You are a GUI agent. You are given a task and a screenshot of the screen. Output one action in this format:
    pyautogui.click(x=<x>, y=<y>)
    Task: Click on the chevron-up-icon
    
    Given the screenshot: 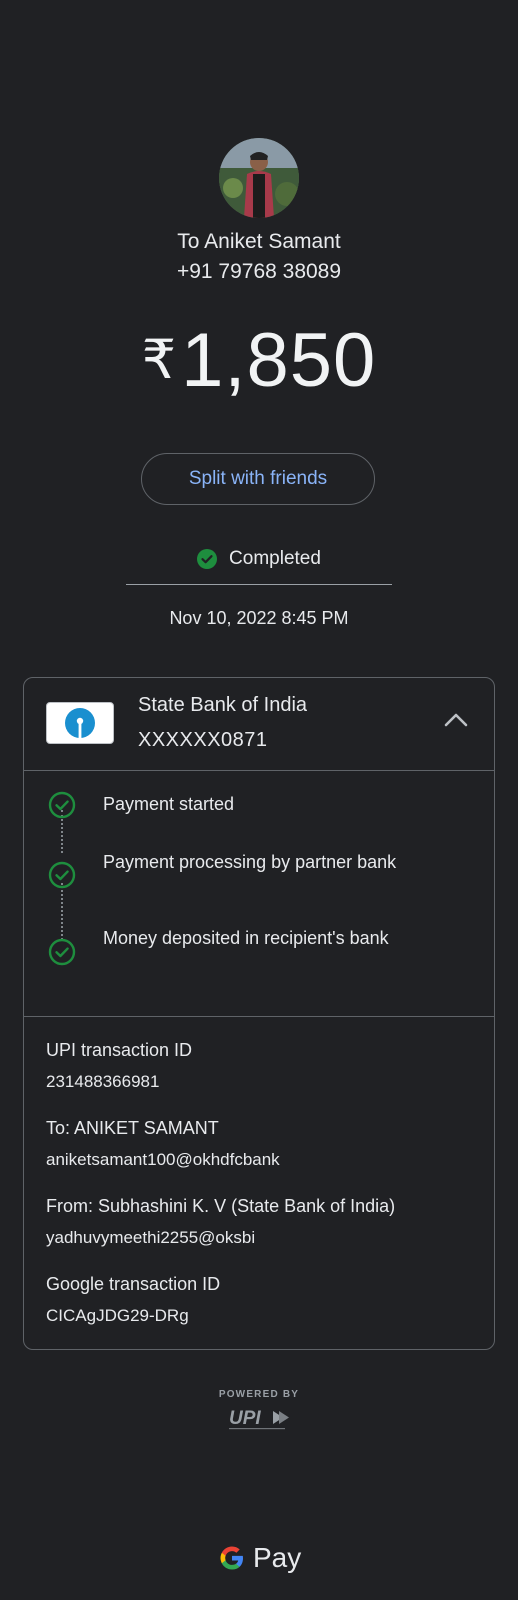 What is the action you would take?
    pyautogui.click(x=456, y=720)
    